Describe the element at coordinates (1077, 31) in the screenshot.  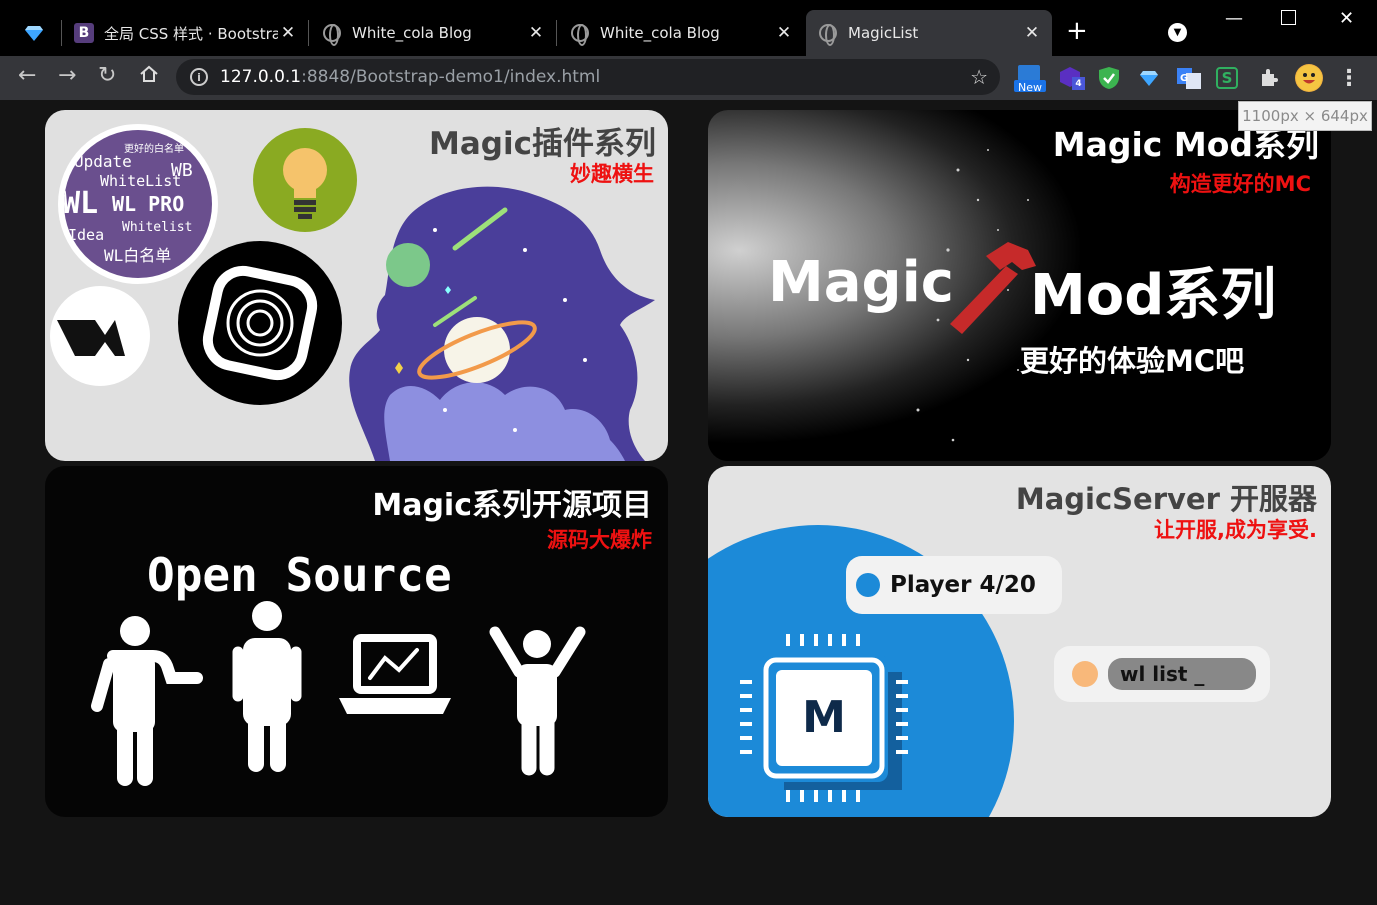
I see `new-tab-icon: +` at that location.